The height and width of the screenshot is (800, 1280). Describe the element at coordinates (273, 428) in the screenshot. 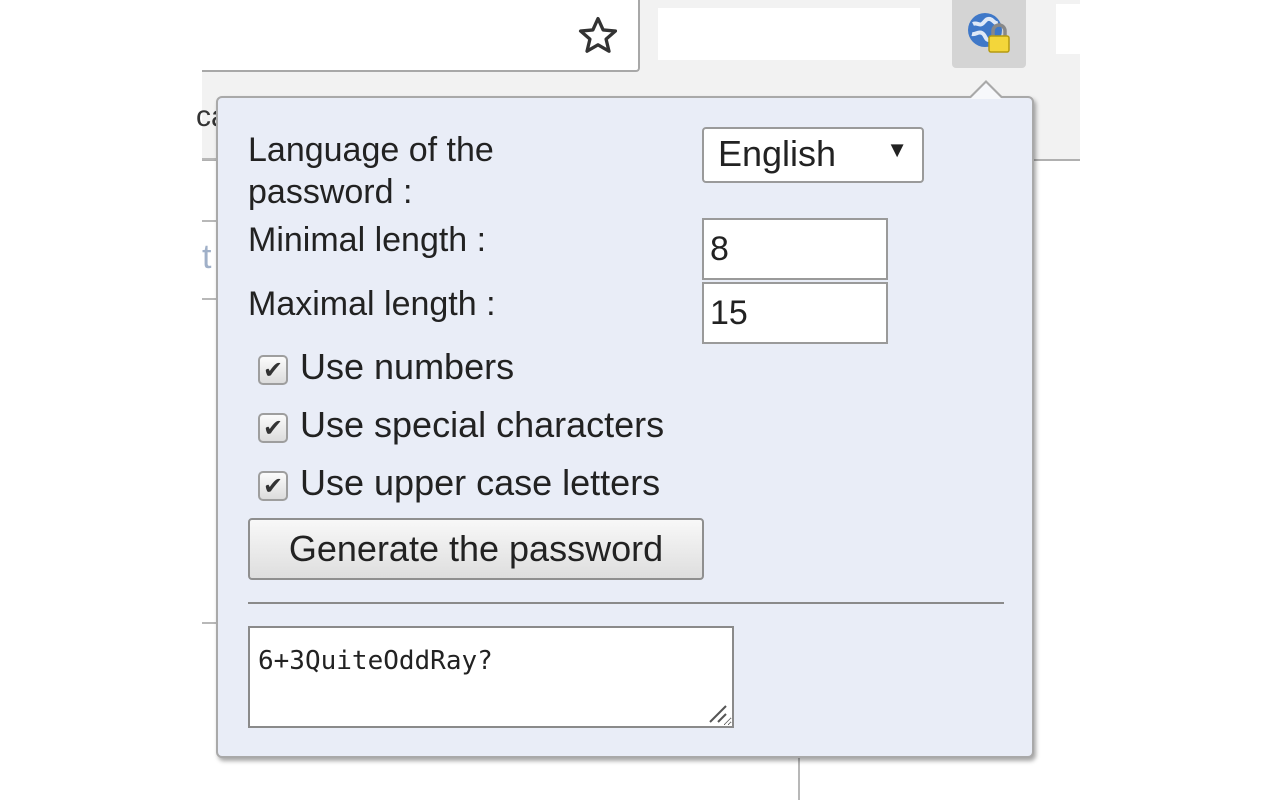

I see `use-special-characters-checkbox: ✔` at that location.